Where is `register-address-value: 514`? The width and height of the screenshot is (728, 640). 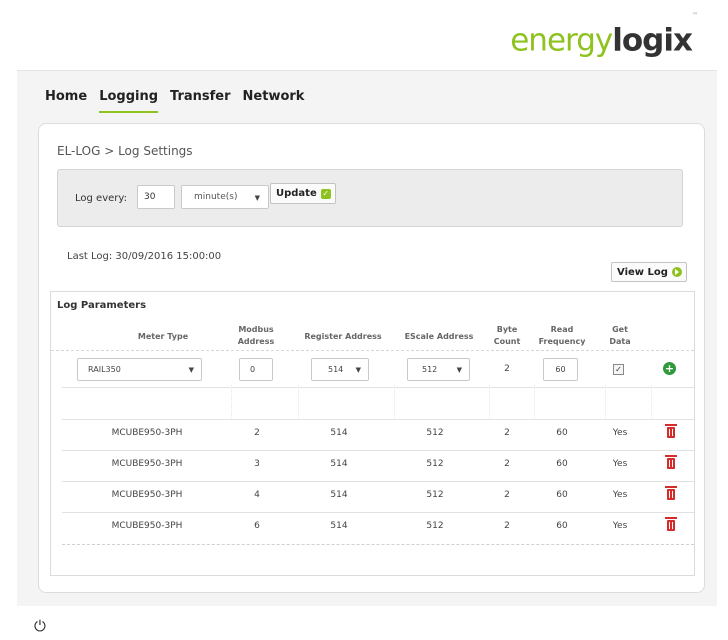
register-address-value: 514 is located at coordinates (336, 369).